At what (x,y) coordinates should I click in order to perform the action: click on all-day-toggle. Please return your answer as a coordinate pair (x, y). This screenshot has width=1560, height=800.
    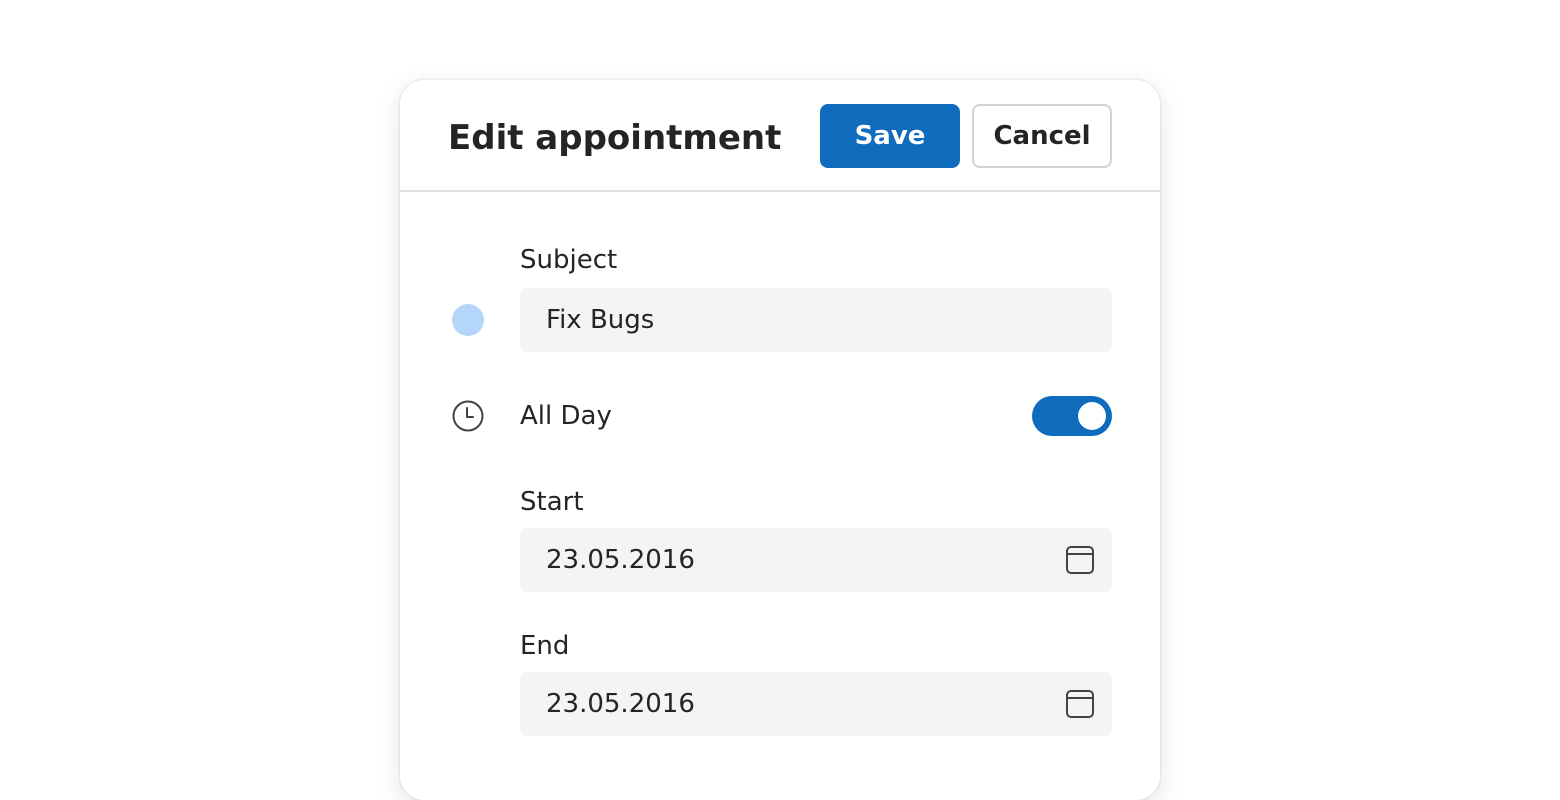
    Looking at the image, I should click on (1072, 416).